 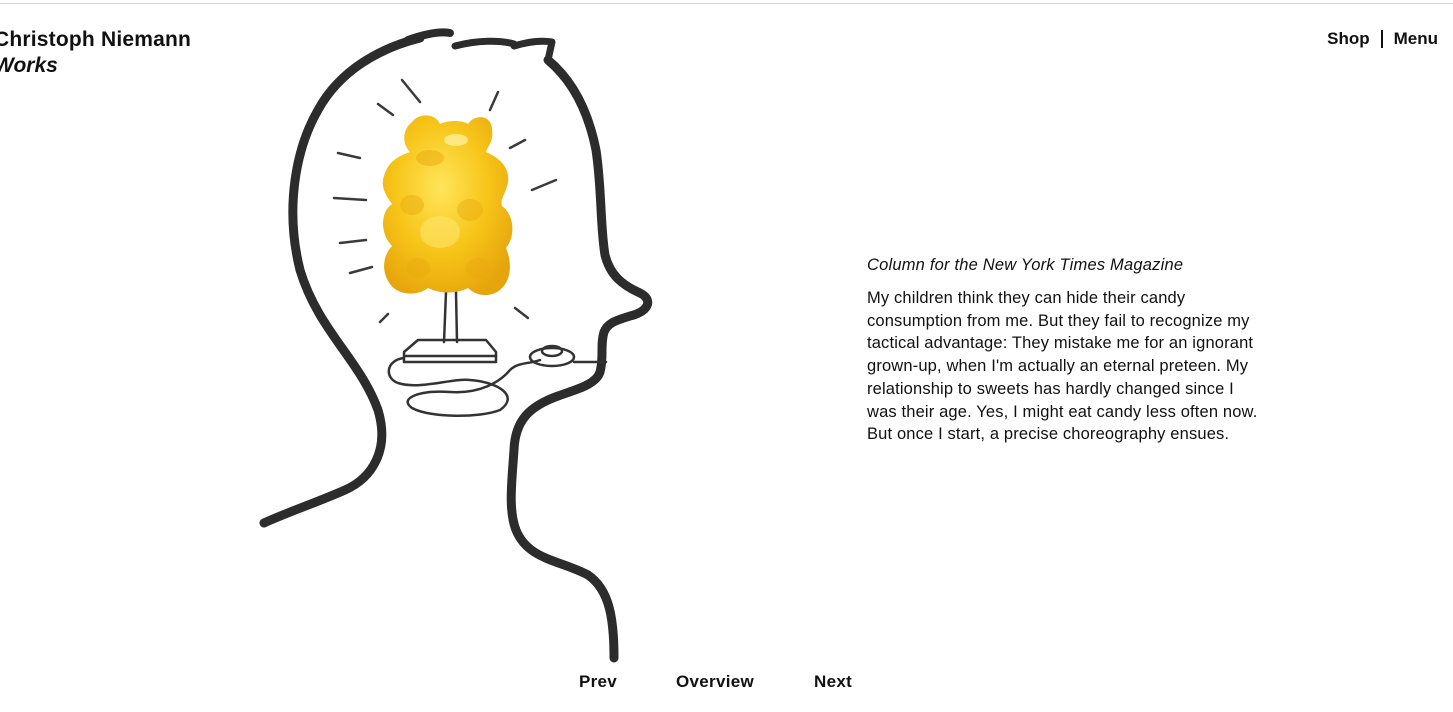 What do you see at coordinates (95, 40) in the screenshot?
I see `artist-name: Christoph Niemann` at bounding box center [95, 40].